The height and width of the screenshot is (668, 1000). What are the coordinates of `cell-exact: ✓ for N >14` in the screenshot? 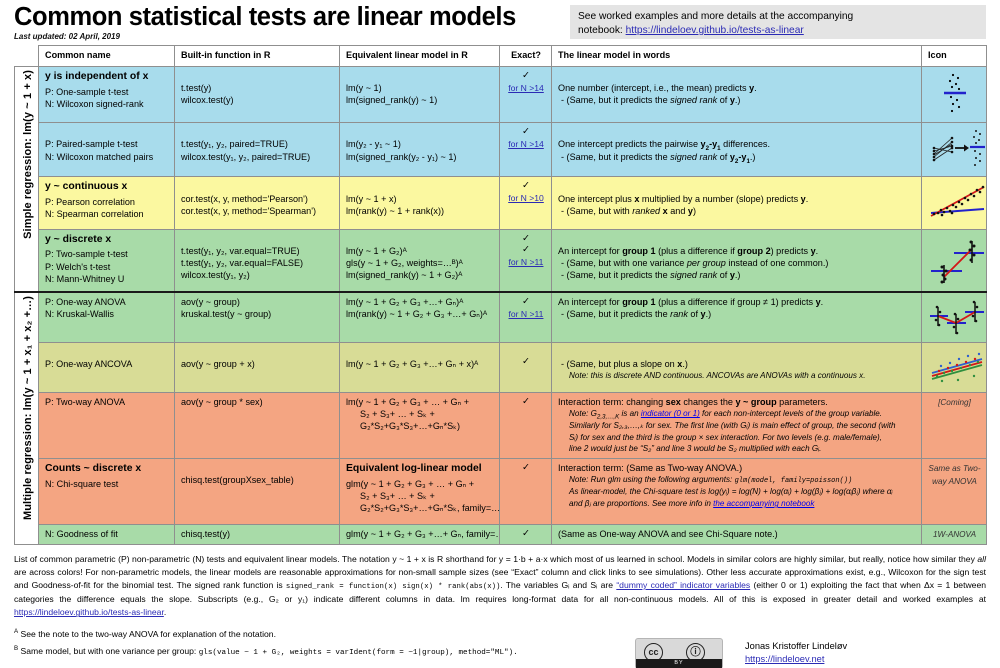 It's located at (525, 150).